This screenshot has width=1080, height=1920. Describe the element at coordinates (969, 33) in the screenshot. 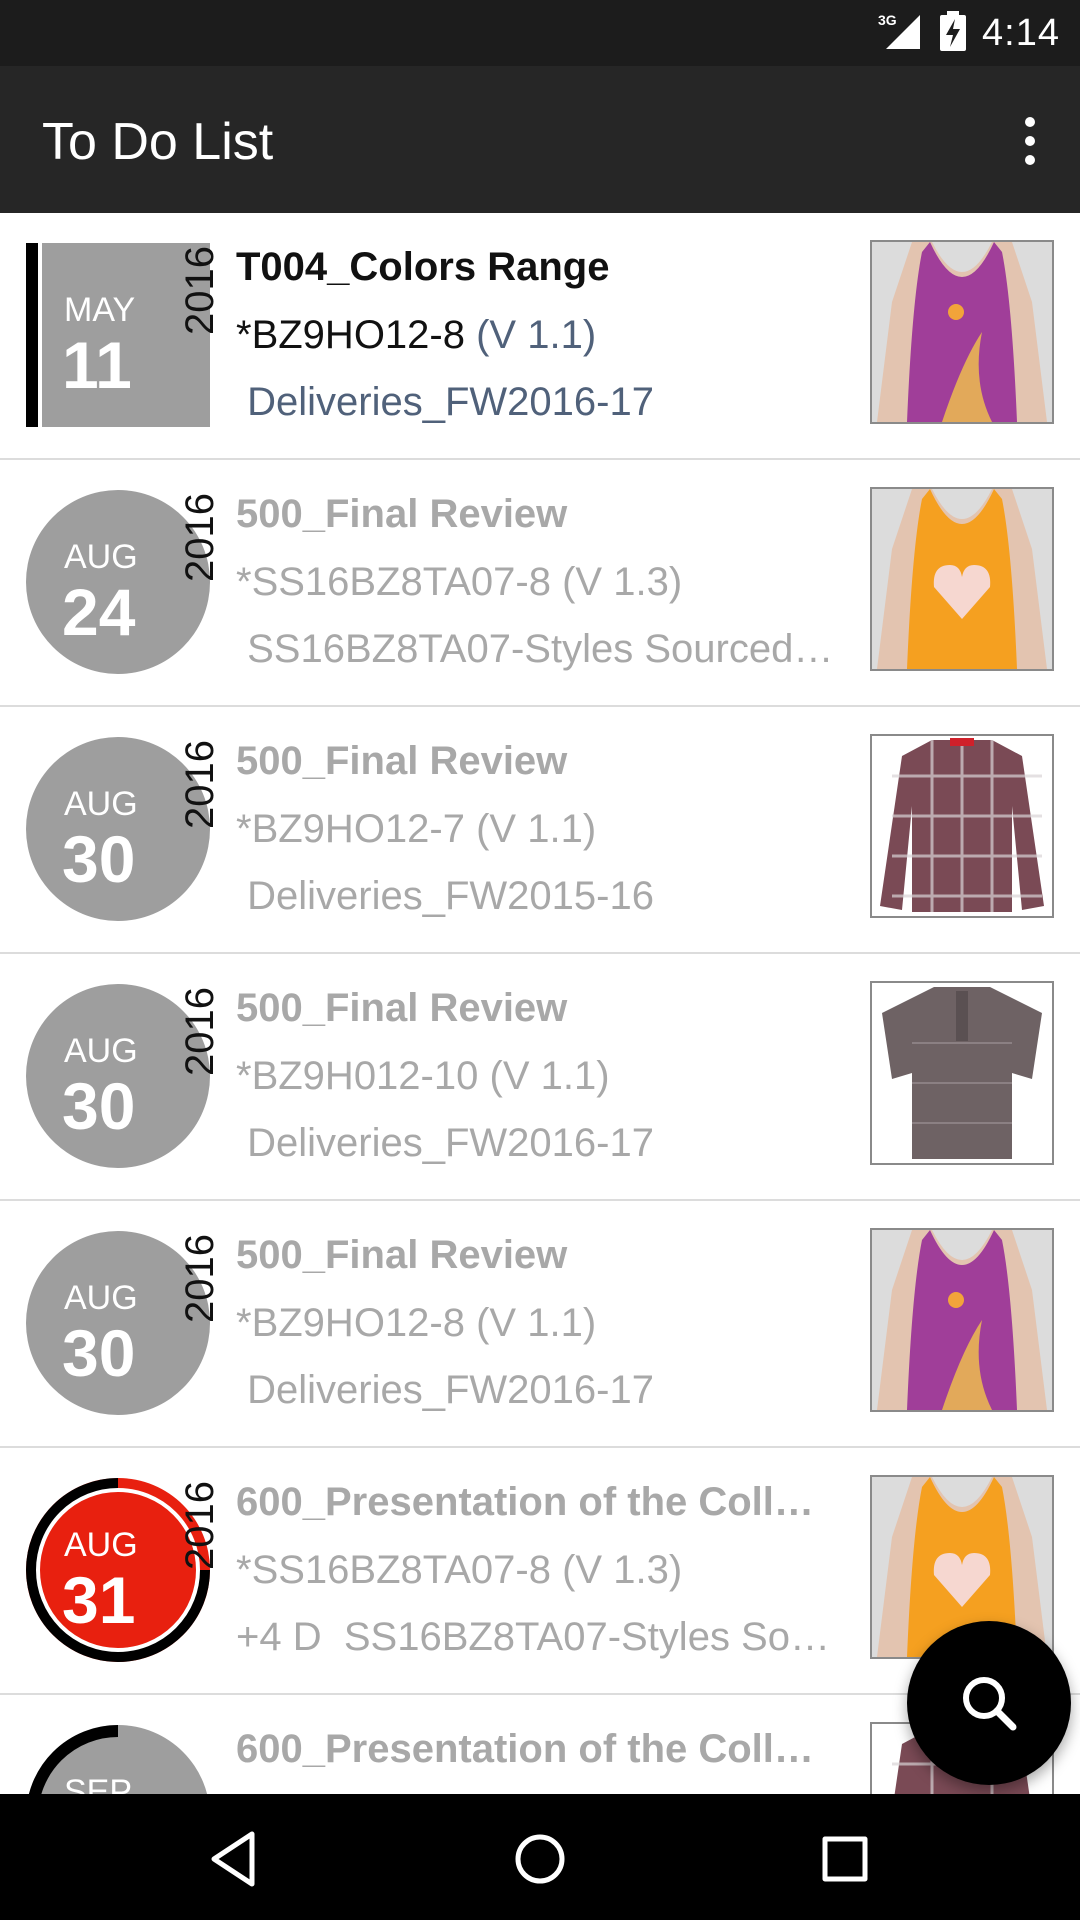

I see `status-icons: 3G 4:14` at that location.